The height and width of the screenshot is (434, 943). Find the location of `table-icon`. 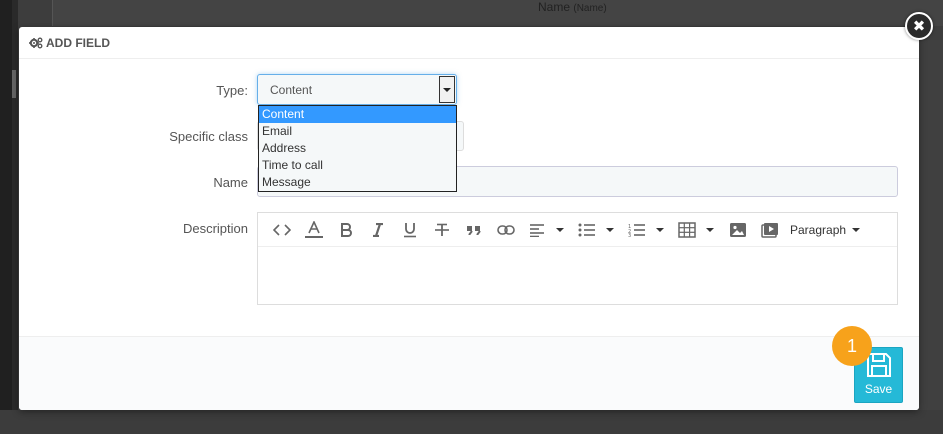

table-icon is located at coordinates (687, 230).